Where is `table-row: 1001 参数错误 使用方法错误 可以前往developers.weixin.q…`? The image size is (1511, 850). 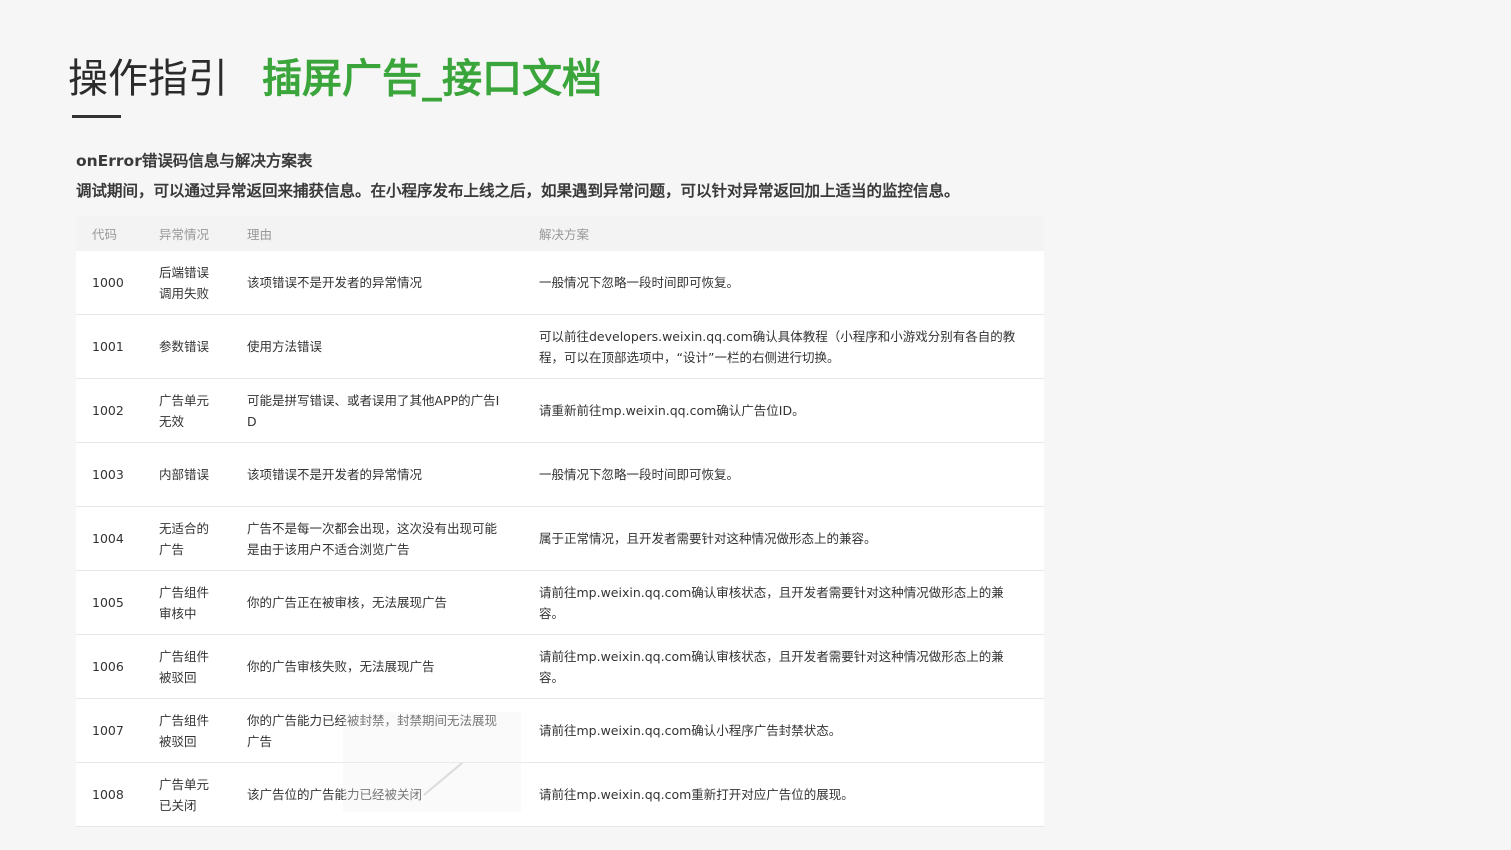
table-row: 1001 参数错误 使用方法错误 可以前往developers.weixin.q… is located at coordinates (560, 346).